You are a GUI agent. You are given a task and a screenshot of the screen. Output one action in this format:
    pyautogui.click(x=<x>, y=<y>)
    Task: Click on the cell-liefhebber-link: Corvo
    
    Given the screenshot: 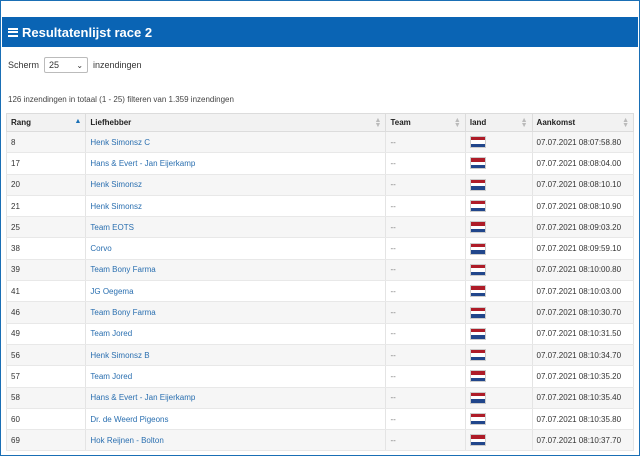 What is the action you would take?
    pyautogui.click(x=236, y=248)
    